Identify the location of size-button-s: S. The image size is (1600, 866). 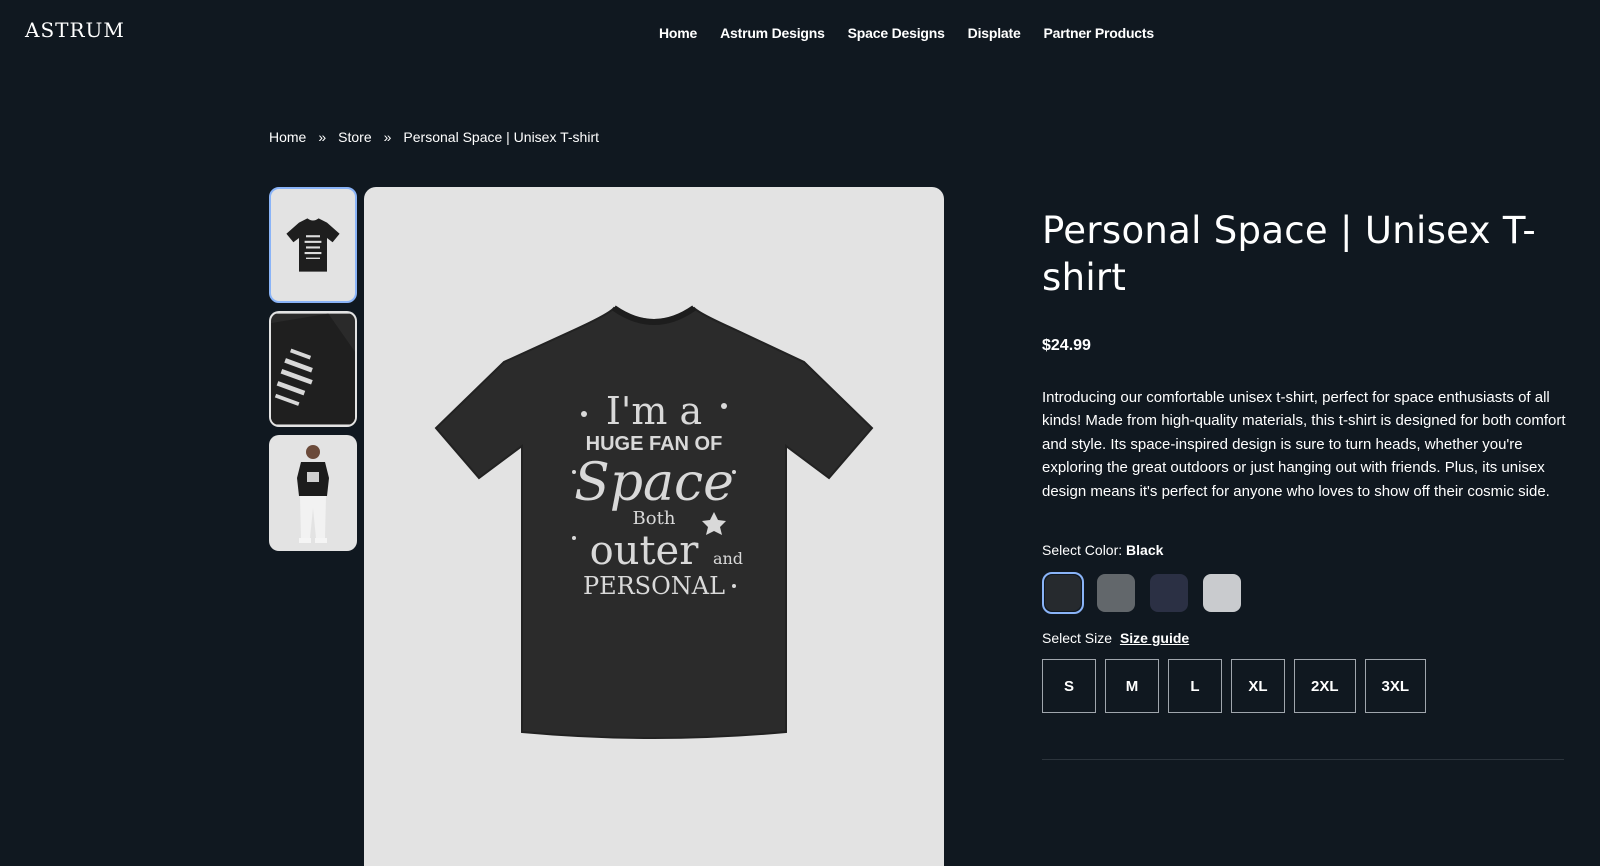
(1069, 686).